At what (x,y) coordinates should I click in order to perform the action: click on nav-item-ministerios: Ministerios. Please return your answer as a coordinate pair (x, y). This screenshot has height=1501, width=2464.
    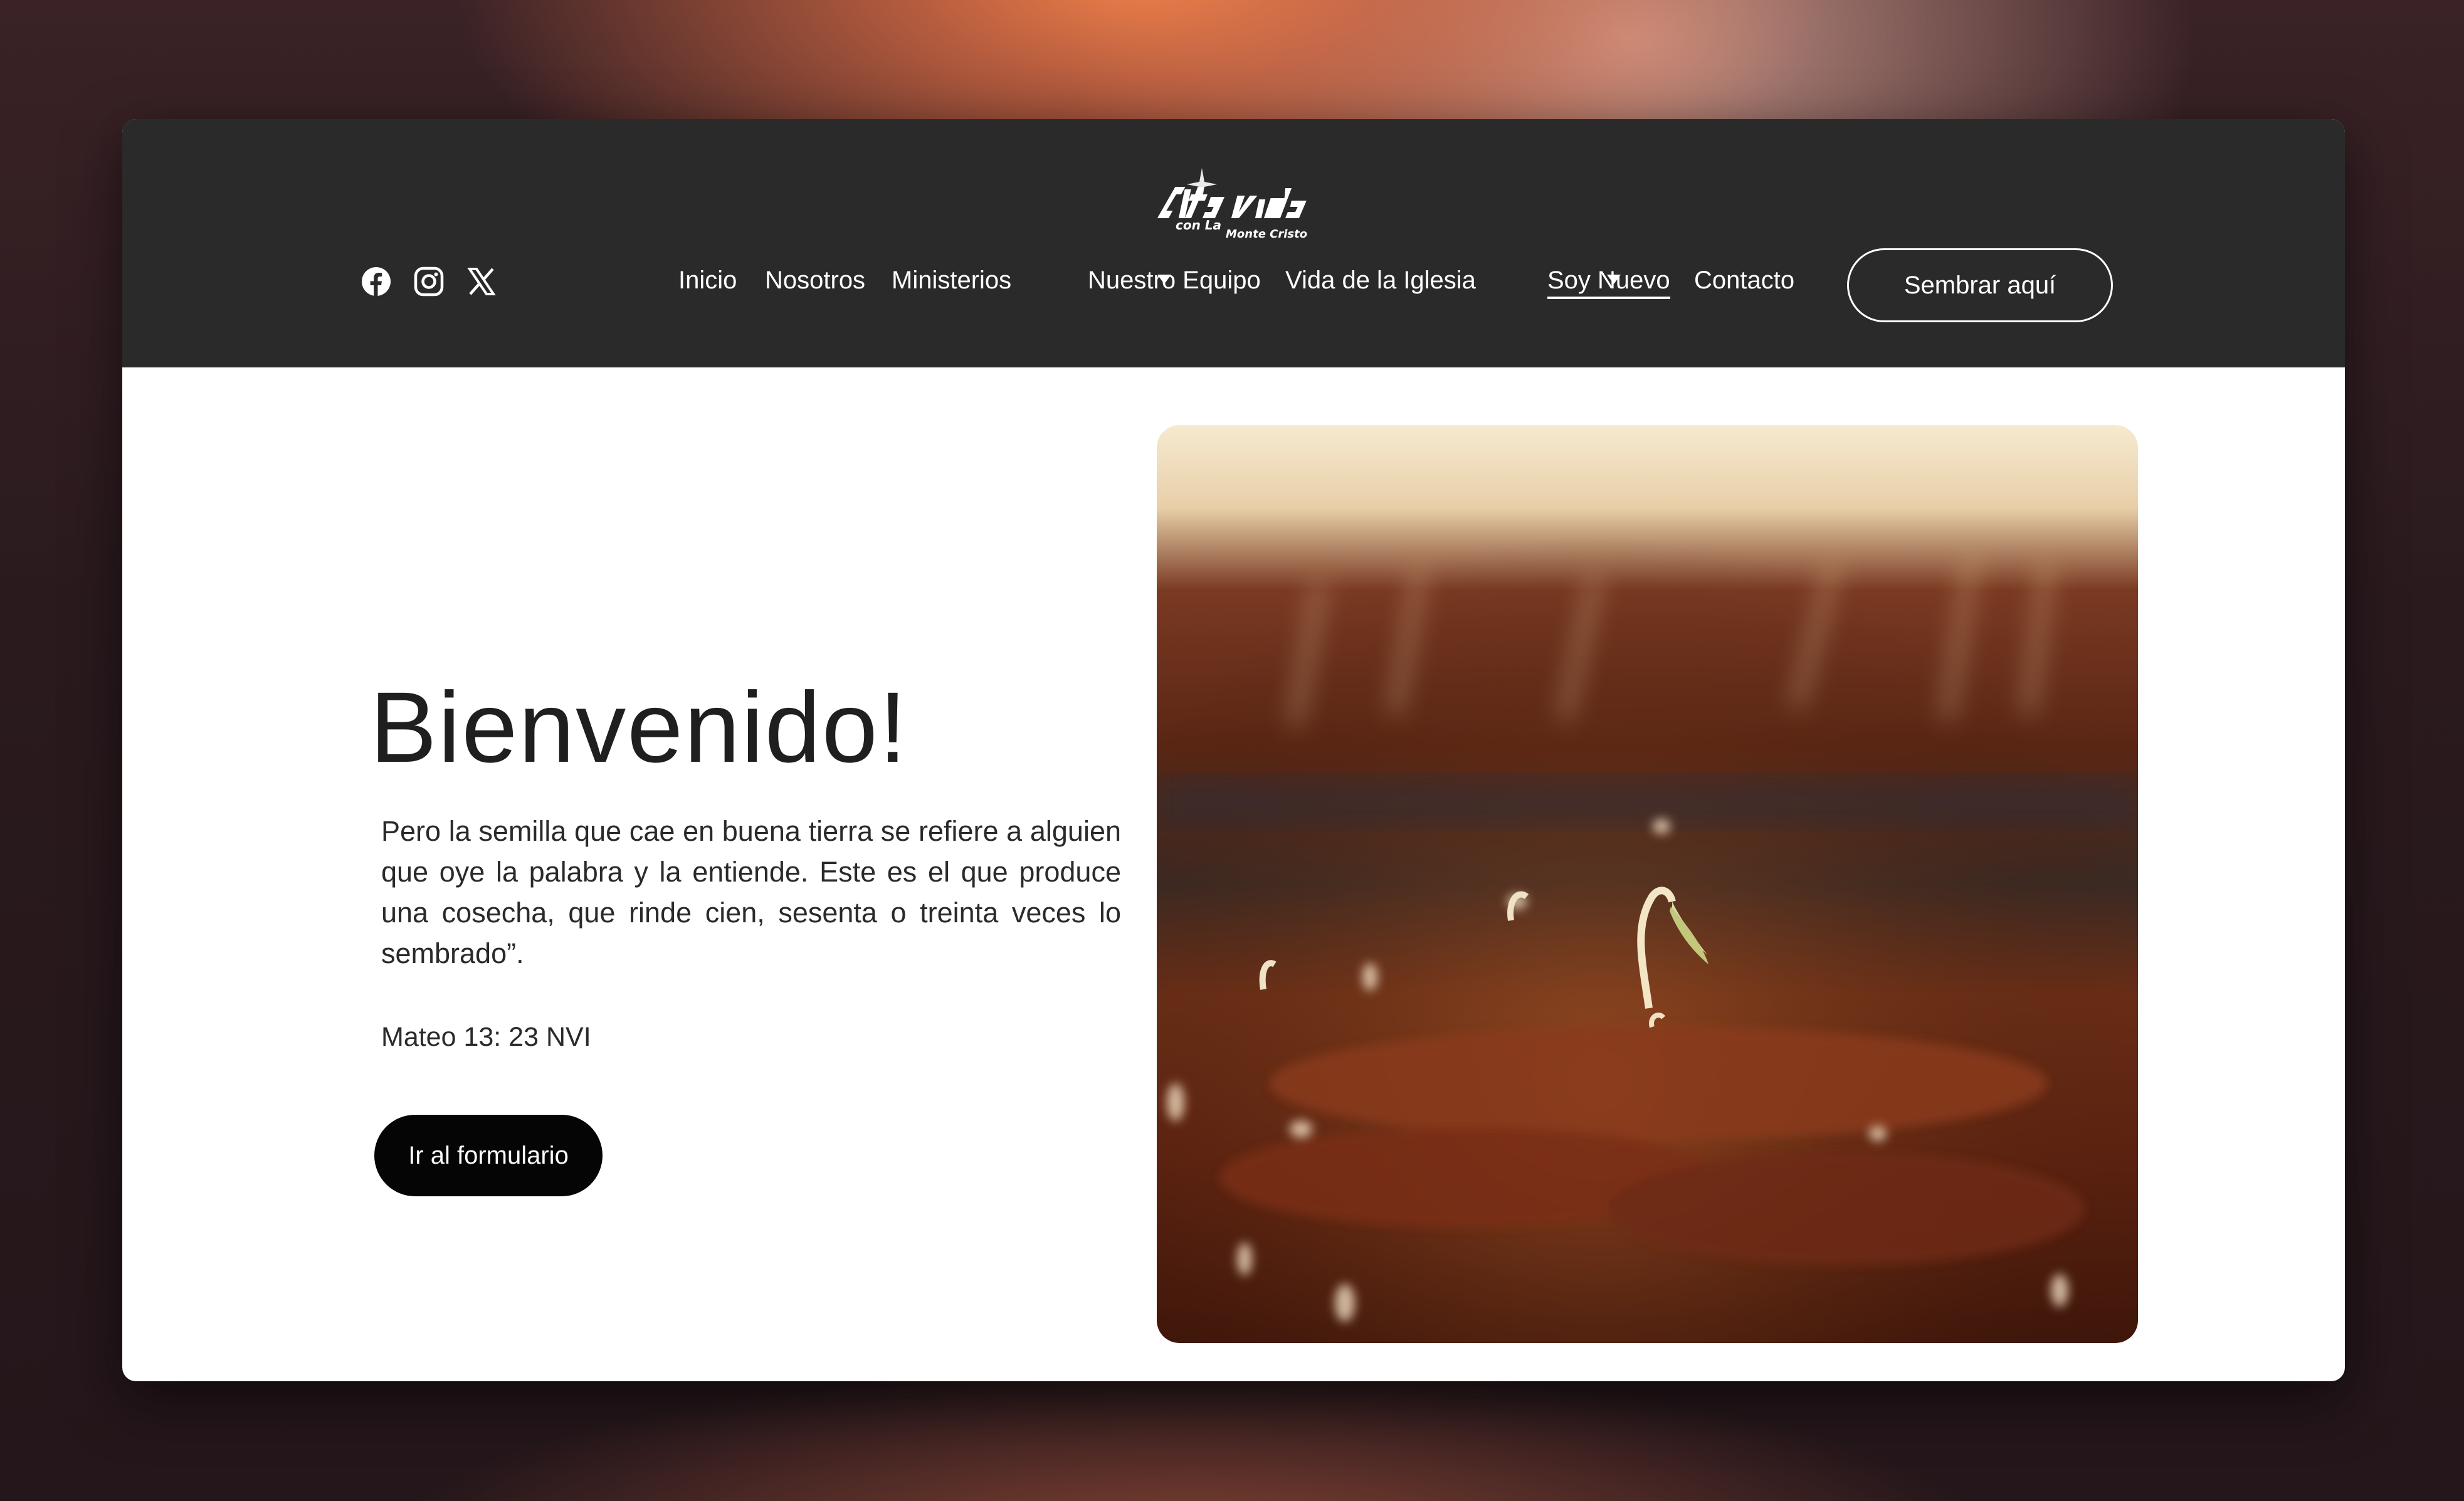
    Looking at the image, I should click on (952, 280).